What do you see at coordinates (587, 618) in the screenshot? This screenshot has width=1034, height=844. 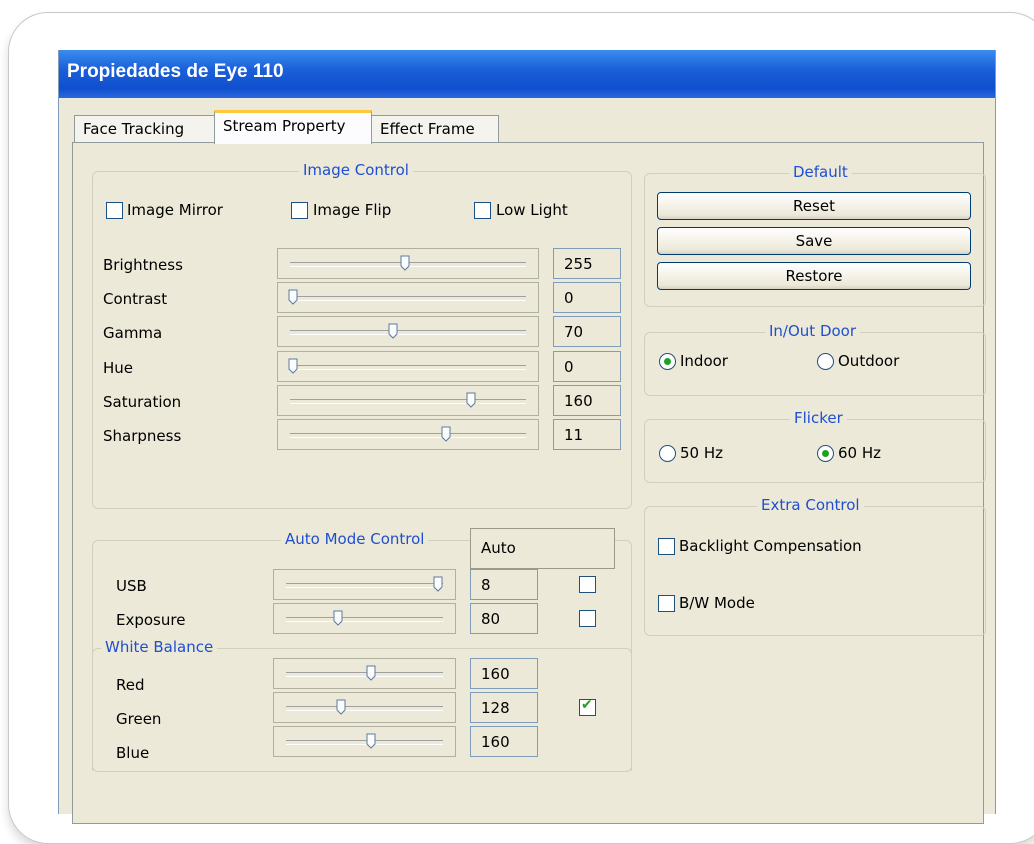 I see `exposure-auto-checkbox` at bounding box center [587, 618].